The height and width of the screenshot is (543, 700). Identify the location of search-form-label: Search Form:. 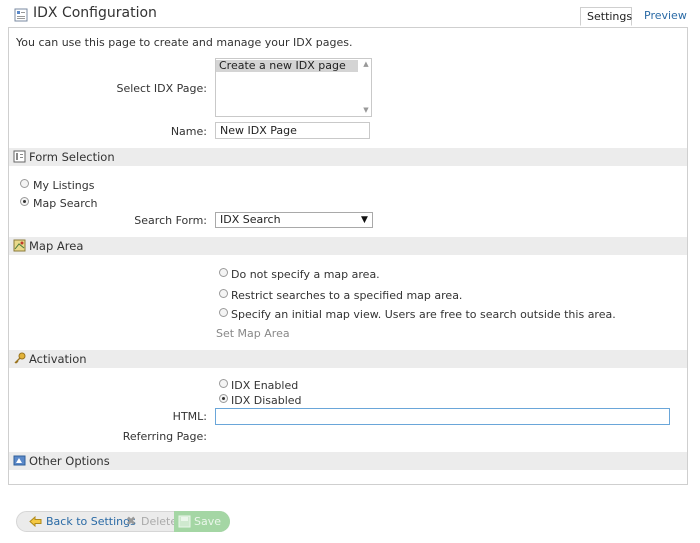
(170, 220).